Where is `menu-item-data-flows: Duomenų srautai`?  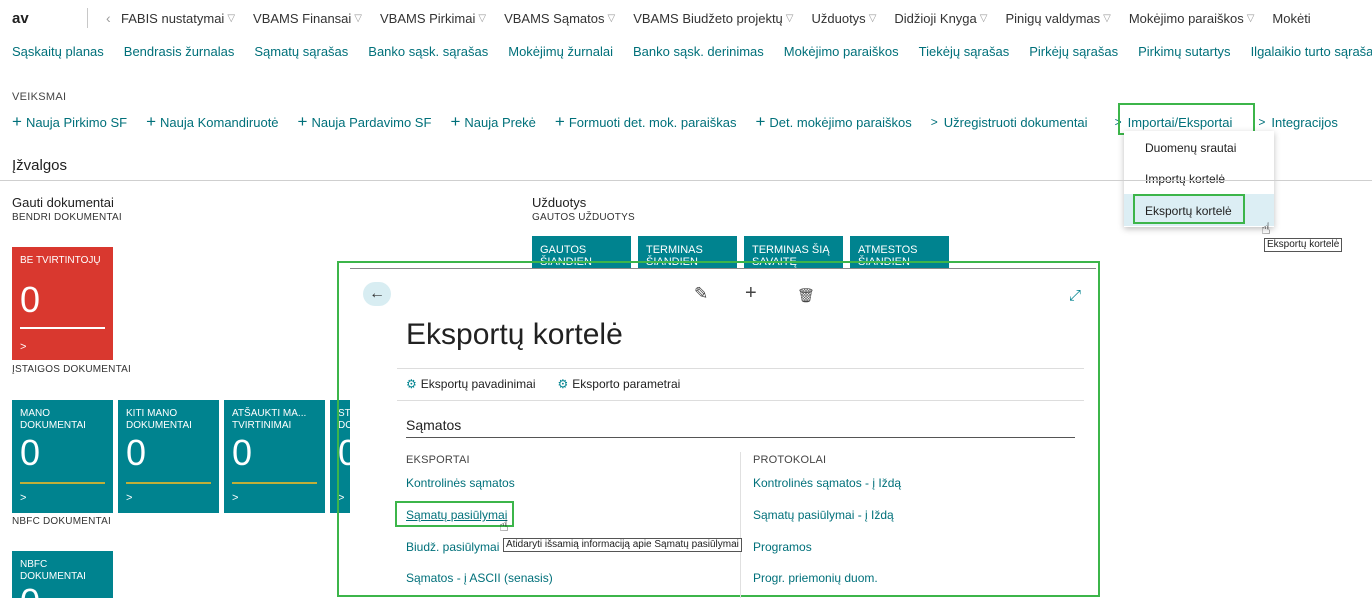
menu-item-data-flows: Duomenų srautai is located at coordinates (1190, 148).